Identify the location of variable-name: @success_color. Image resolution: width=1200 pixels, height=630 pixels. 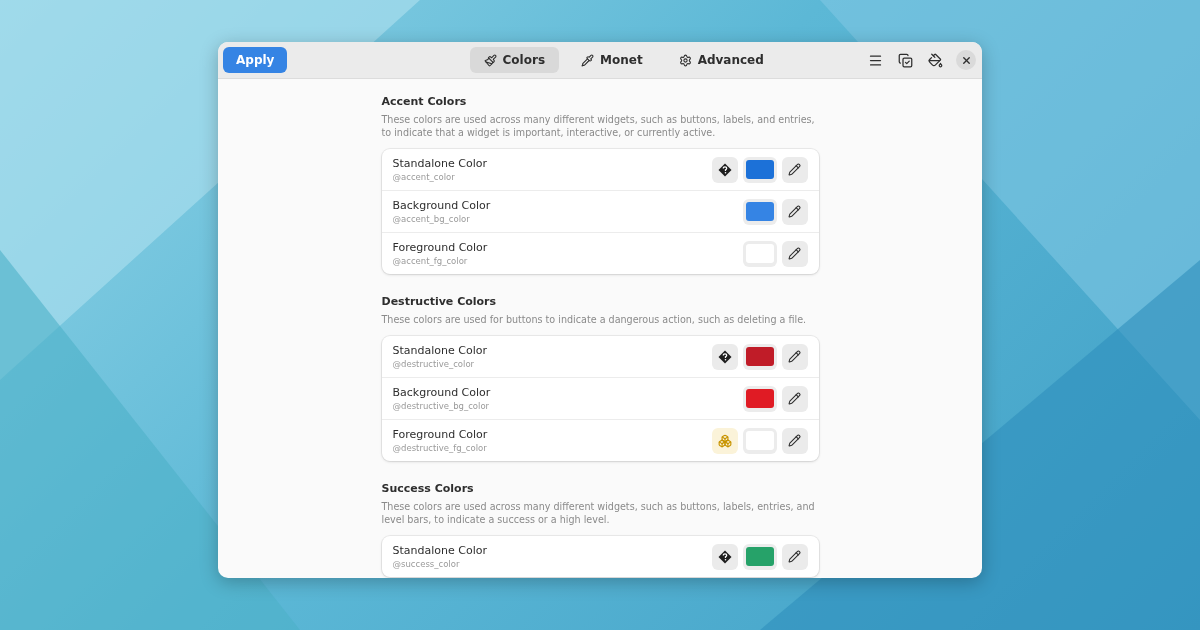
(426, 564).